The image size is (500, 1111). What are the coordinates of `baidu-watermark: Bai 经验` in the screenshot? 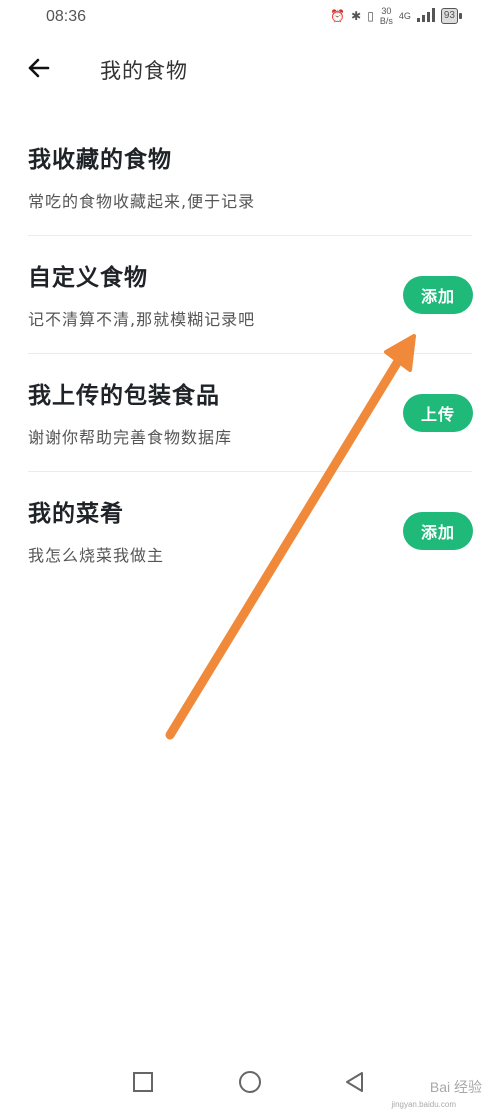 It's located at (455, 1087).